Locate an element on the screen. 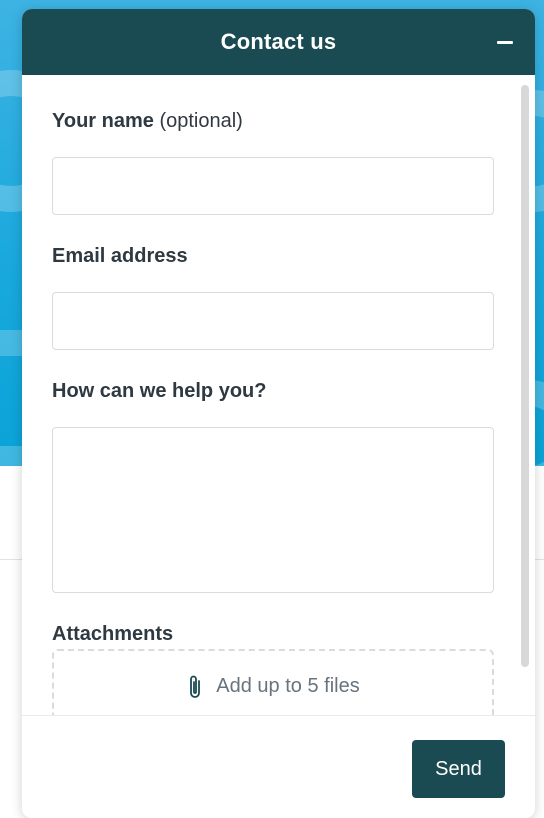 Image resolution: width=544 pixels, height=818 pixels. name-input is located at coordinates (273, 186).